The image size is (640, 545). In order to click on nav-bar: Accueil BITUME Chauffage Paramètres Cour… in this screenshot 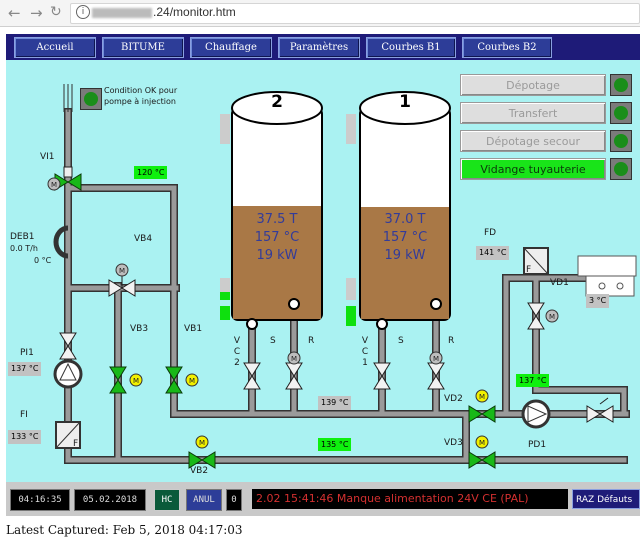, I will do `click(323, 47)`.